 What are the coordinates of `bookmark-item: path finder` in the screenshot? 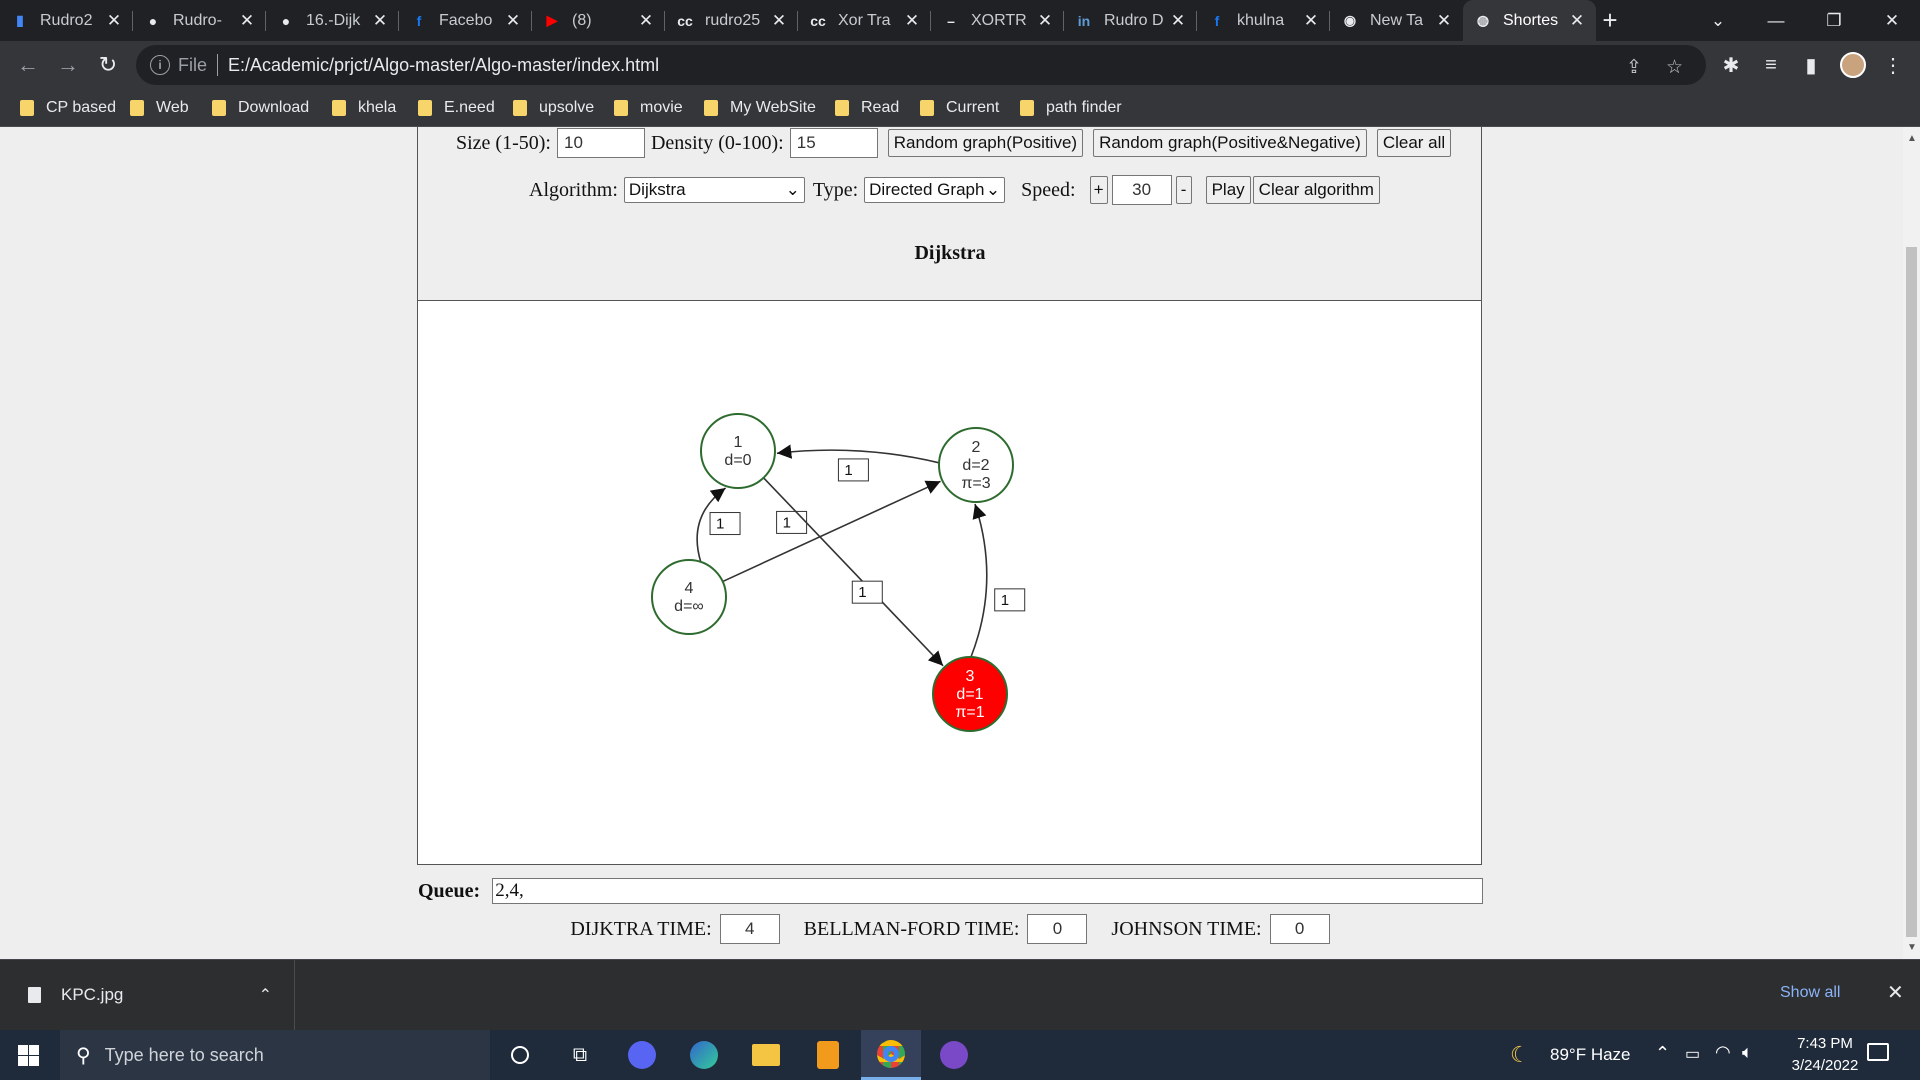 It's located at (1071, 108).